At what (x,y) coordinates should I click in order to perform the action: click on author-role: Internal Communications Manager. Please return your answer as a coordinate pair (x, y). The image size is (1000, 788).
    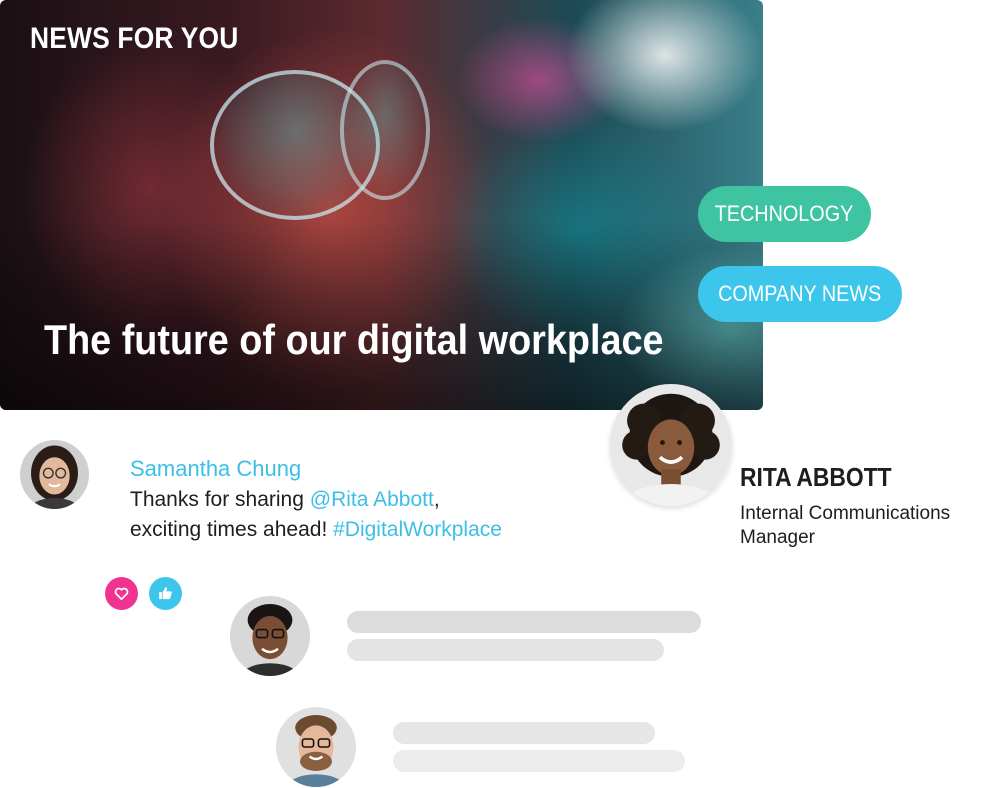
    Looking at the image, I should click on (845, 525).